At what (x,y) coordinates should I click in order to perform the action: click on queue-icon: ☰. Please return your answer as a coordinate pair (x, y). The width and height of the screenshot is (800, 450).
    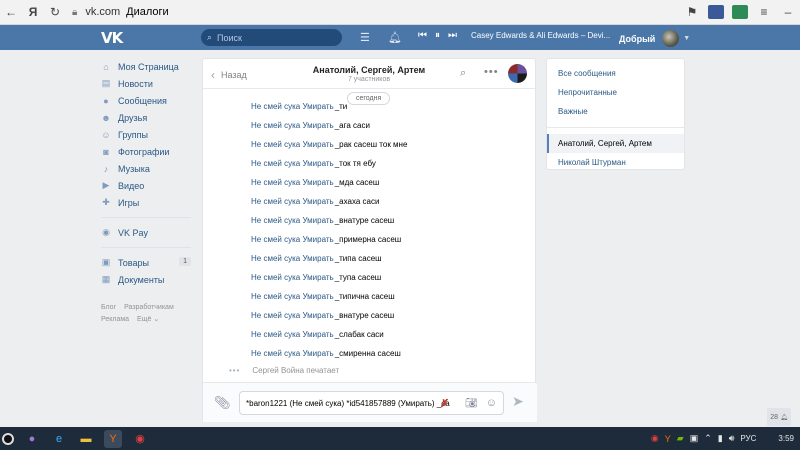
    Looking at the image, I should click on (365, 37).